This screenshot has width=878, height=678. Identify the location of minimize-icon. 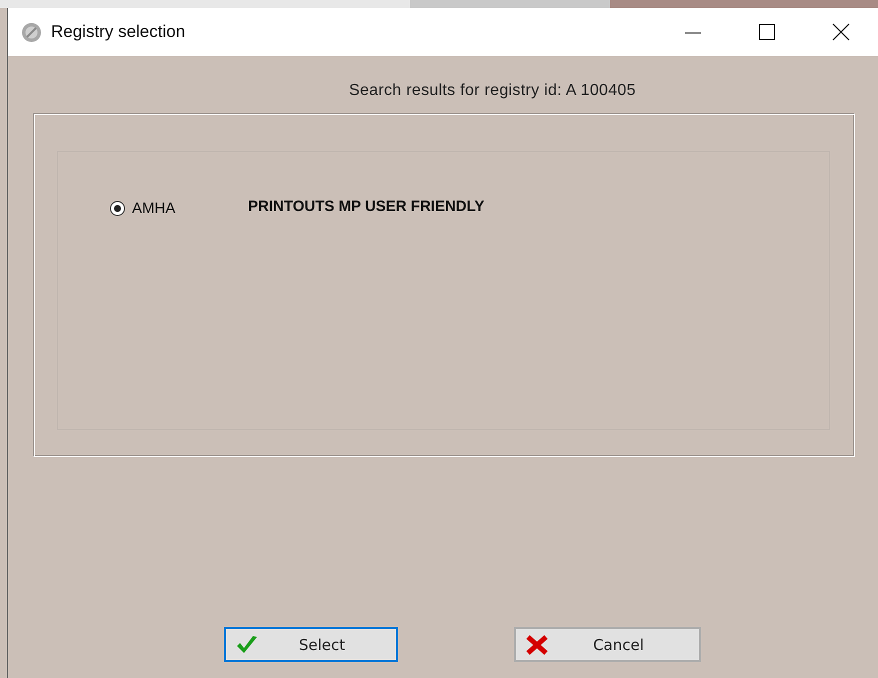
(693, 33).